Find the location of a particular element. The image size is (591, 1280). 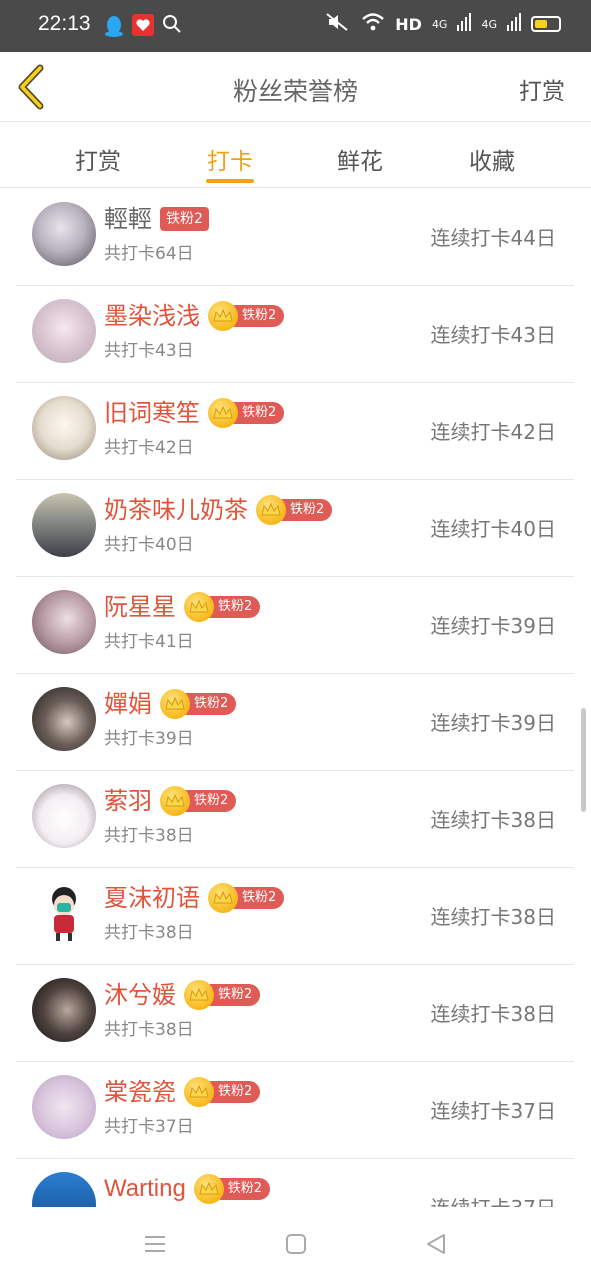

home-icon is located at coordinates (296, 1244).